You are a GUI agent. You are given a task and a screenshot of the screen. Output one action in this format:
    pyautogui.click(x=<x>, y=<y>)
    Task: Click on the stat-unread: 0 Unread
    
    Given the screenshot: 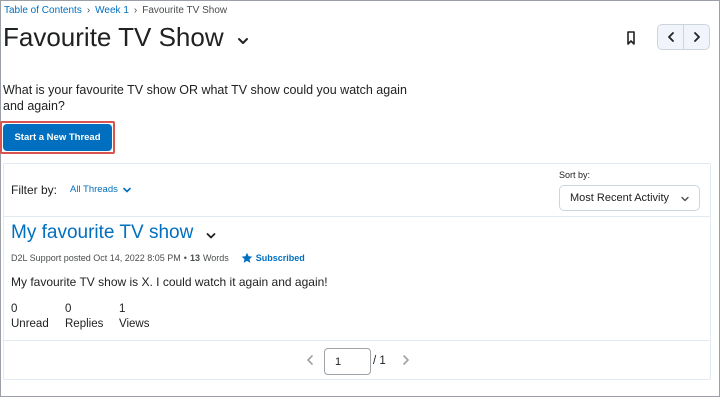 What is the action you would take?
    pyautogui.click(x=38, y=316)
    